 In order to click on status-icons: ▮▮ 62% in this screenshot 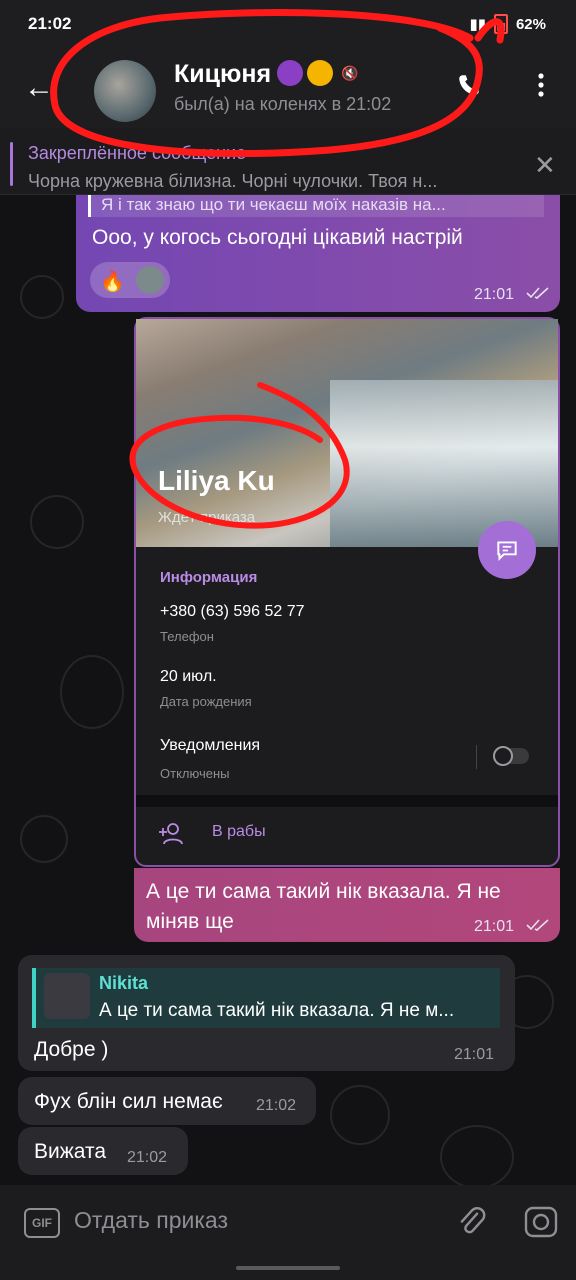, I will do `click(507, 24)`.